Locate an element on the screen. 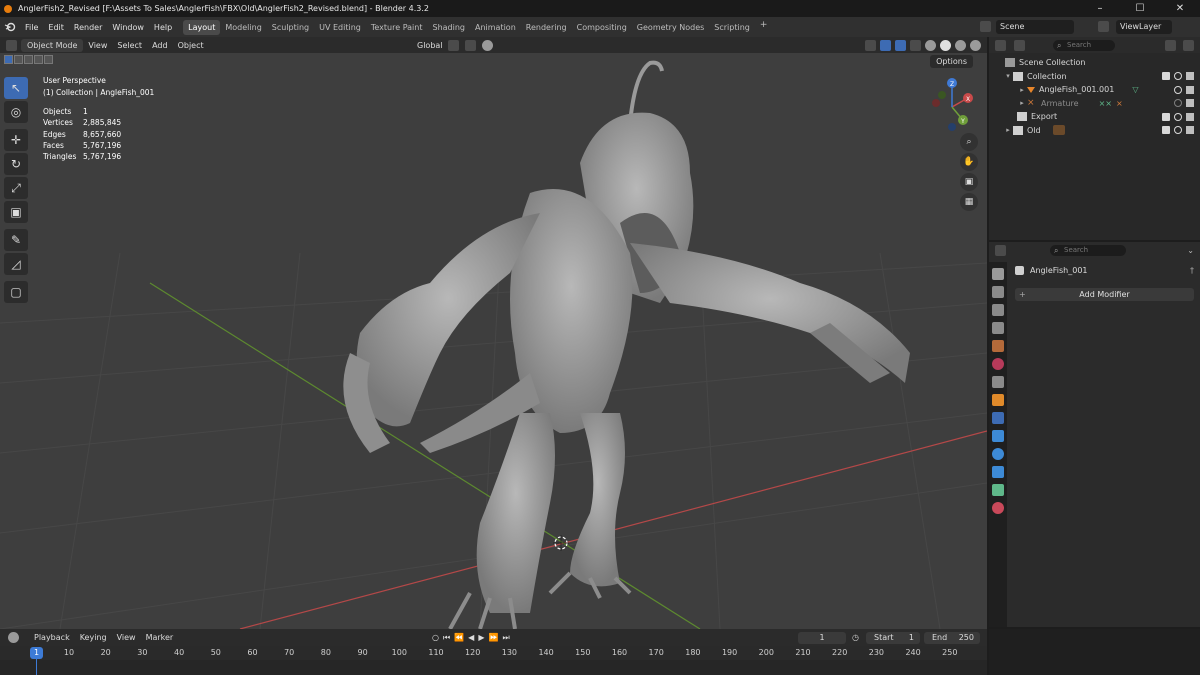  select-invert-icon is located at coordinates (38, 59).